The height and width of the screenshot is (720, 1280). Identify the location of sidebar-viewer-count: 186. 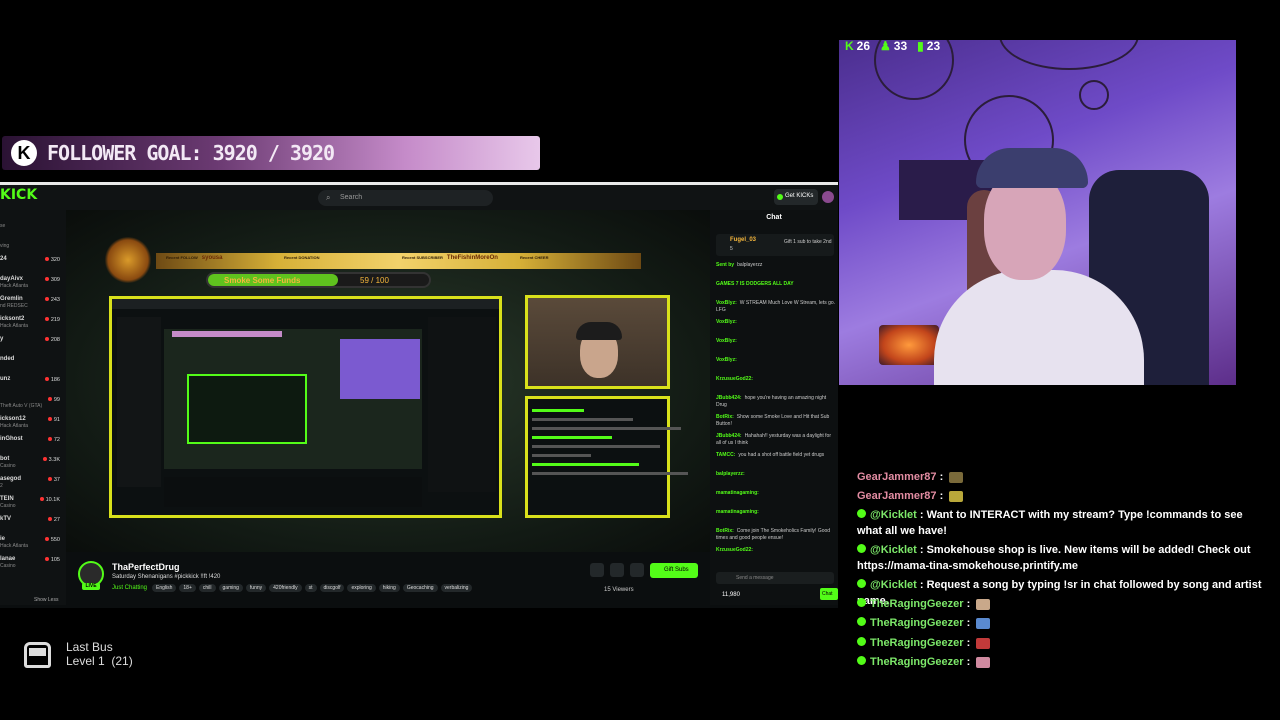
(52, 380).